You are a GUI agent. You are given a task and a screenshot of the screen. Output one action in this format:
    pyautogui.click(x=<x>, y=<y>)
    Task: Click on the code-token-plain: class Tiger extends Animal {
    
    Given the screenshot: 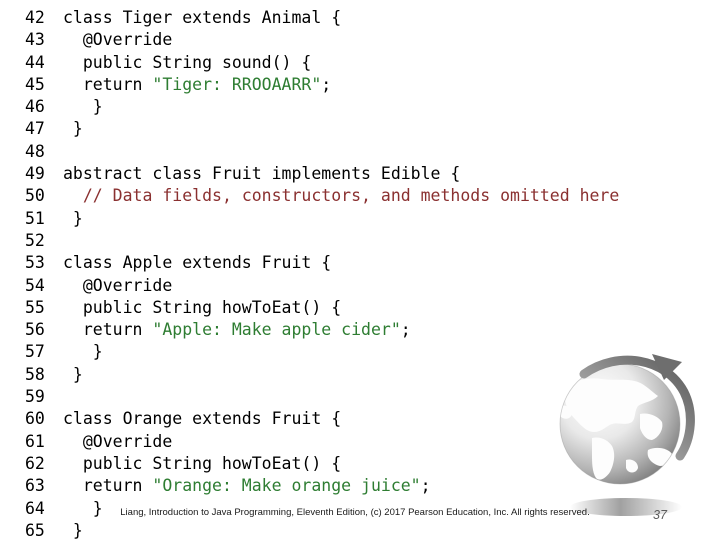 What is the action you would take?
    pyautogui.click(x=202, y=17)
    